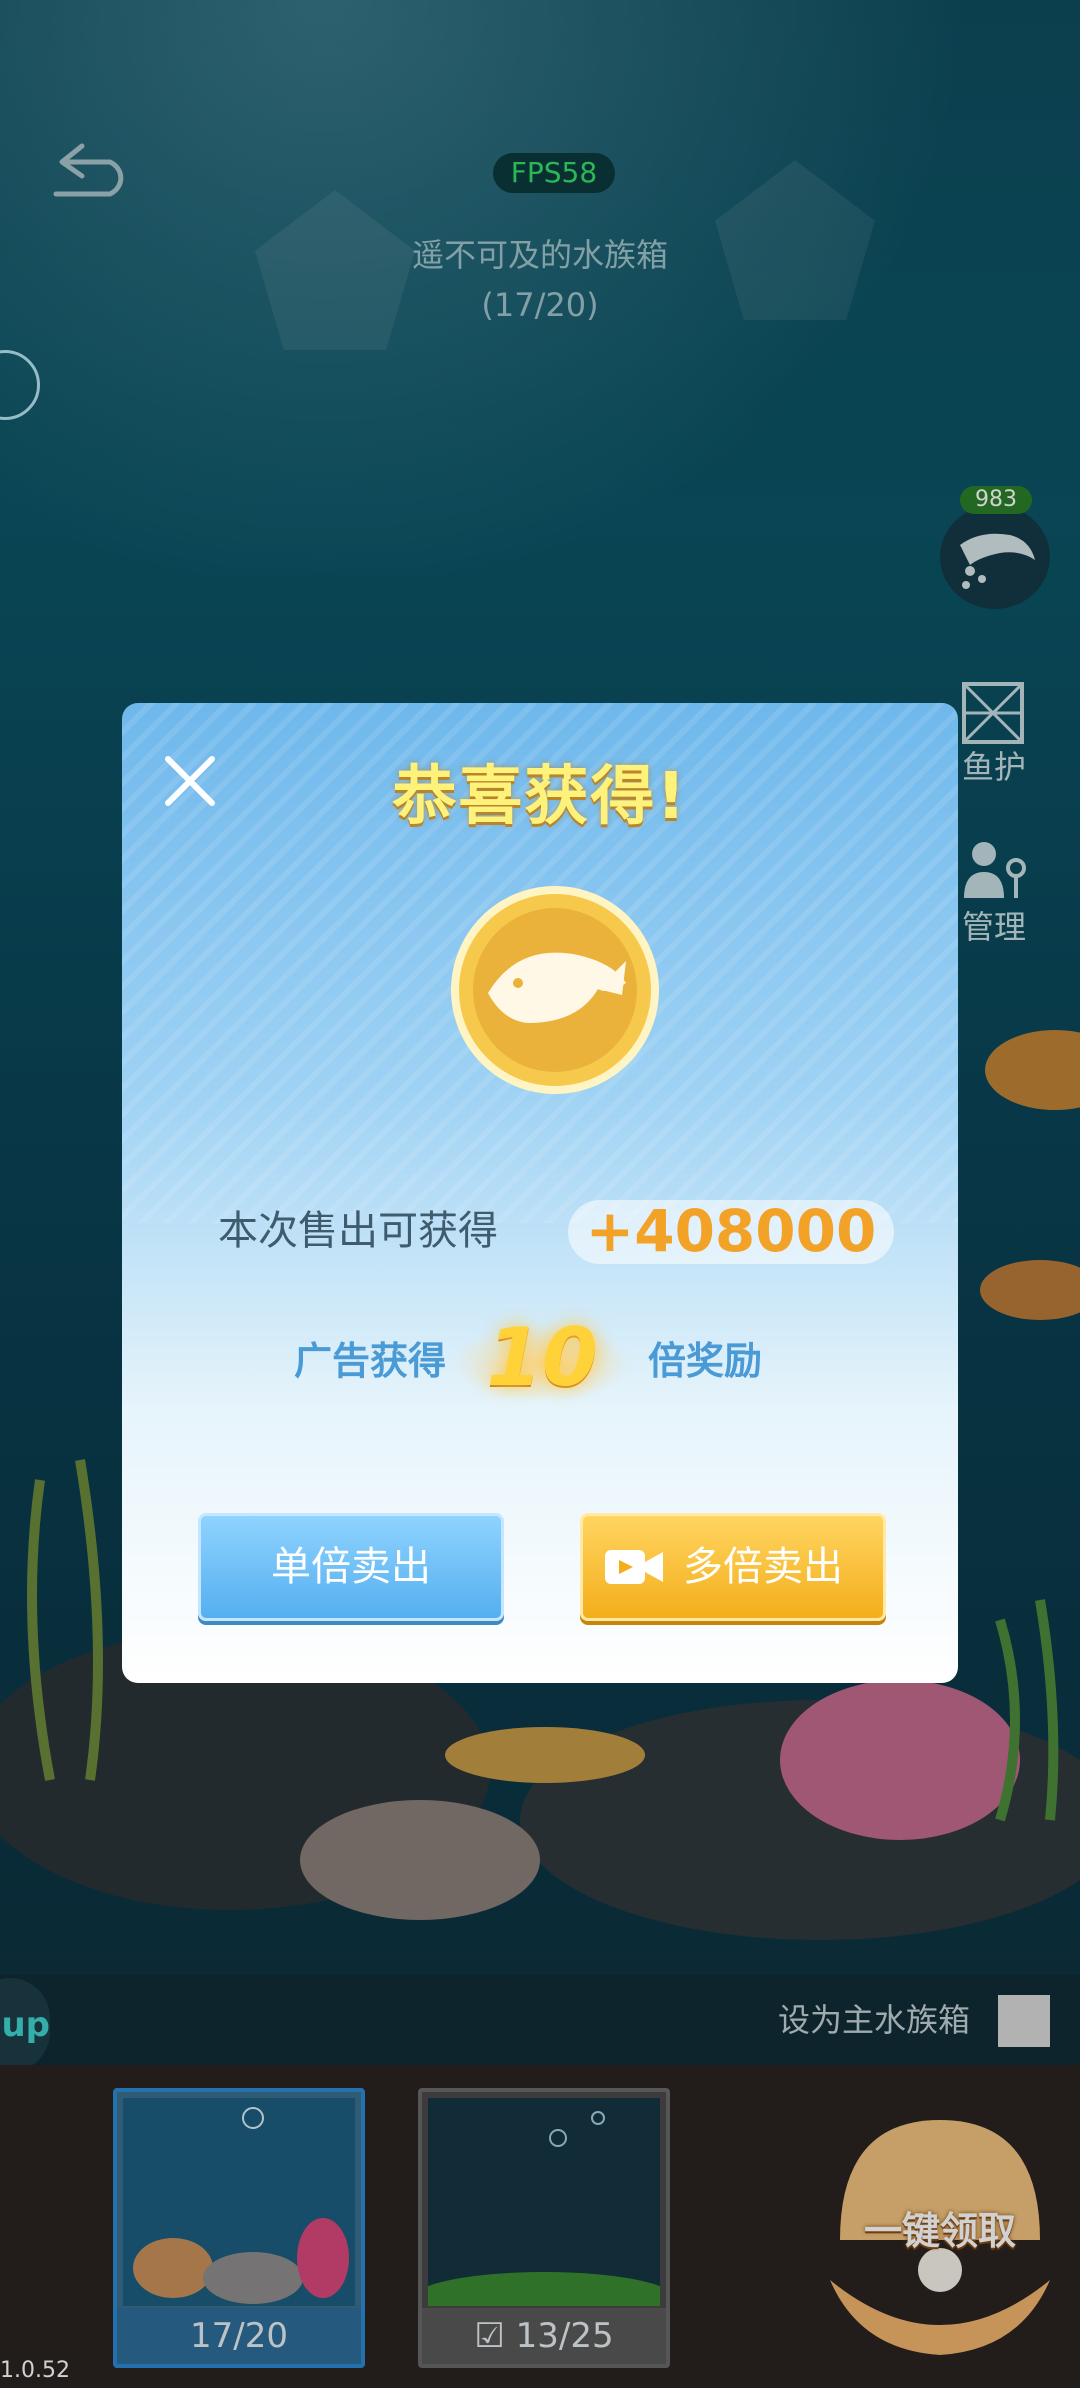 This screenshot has height=2388, width=1080. What do you see at coordinates (542, 1357) in the screenshot?
I see `ad-multiplier: 10` at bounding box center [542, 1357].